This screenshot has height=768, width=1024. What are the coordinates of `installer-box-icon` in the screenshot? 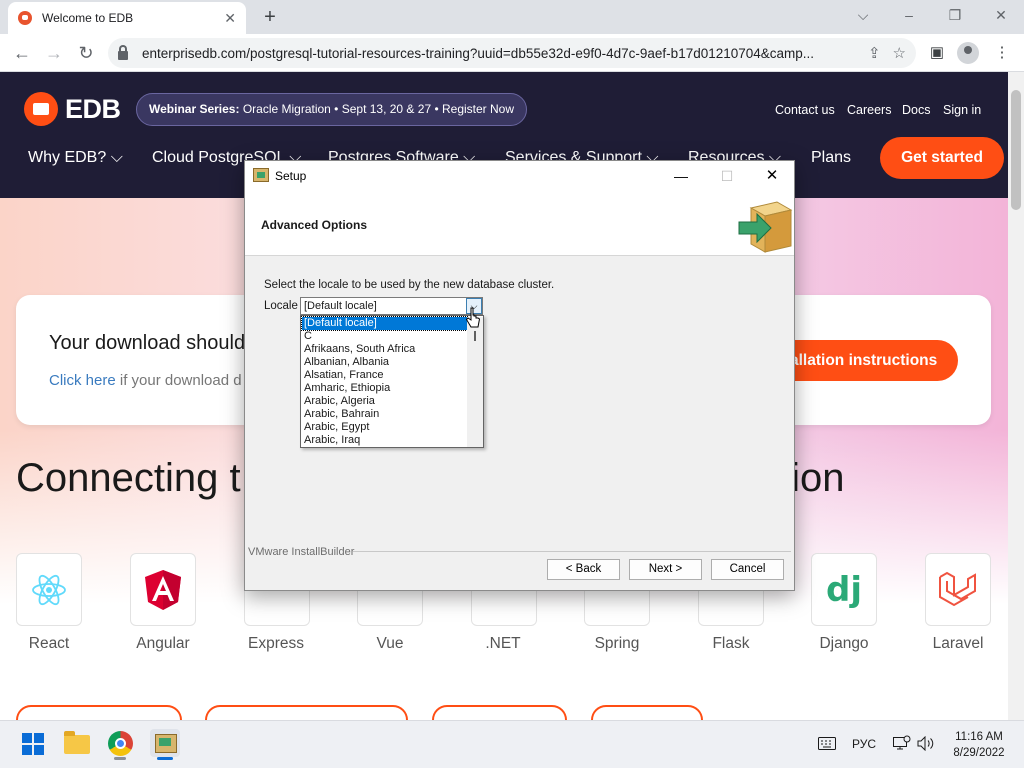 It's located at (765, 227).